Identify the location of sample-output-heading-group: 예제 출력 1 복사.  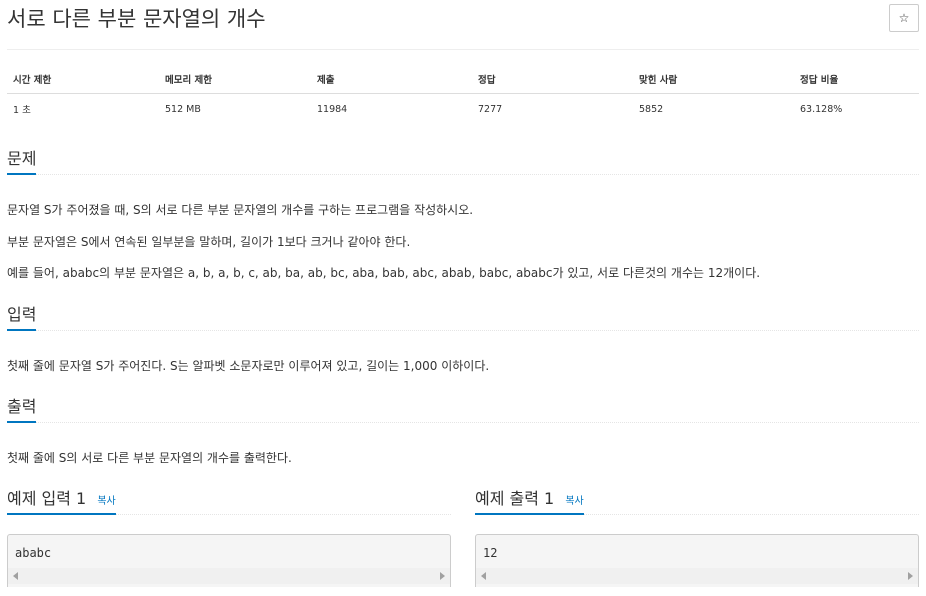
(529, 501).